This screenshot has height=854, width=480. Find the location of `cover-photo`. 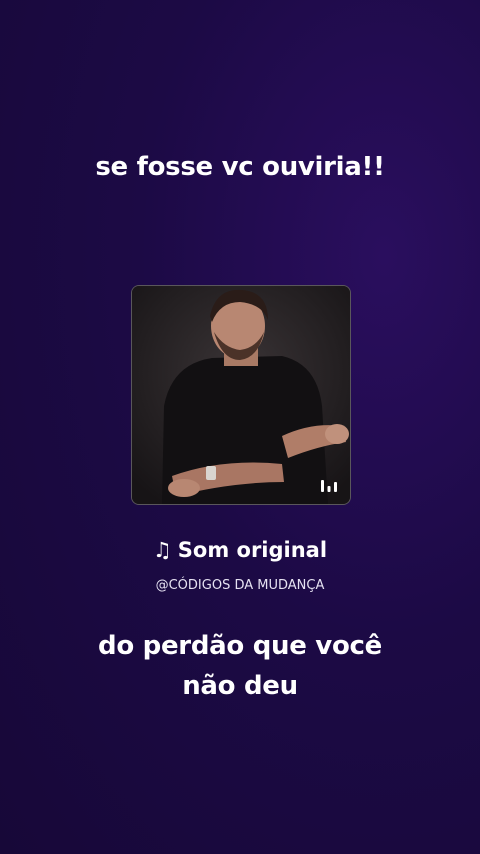

cover-photo is located at coordinates (241, 395).